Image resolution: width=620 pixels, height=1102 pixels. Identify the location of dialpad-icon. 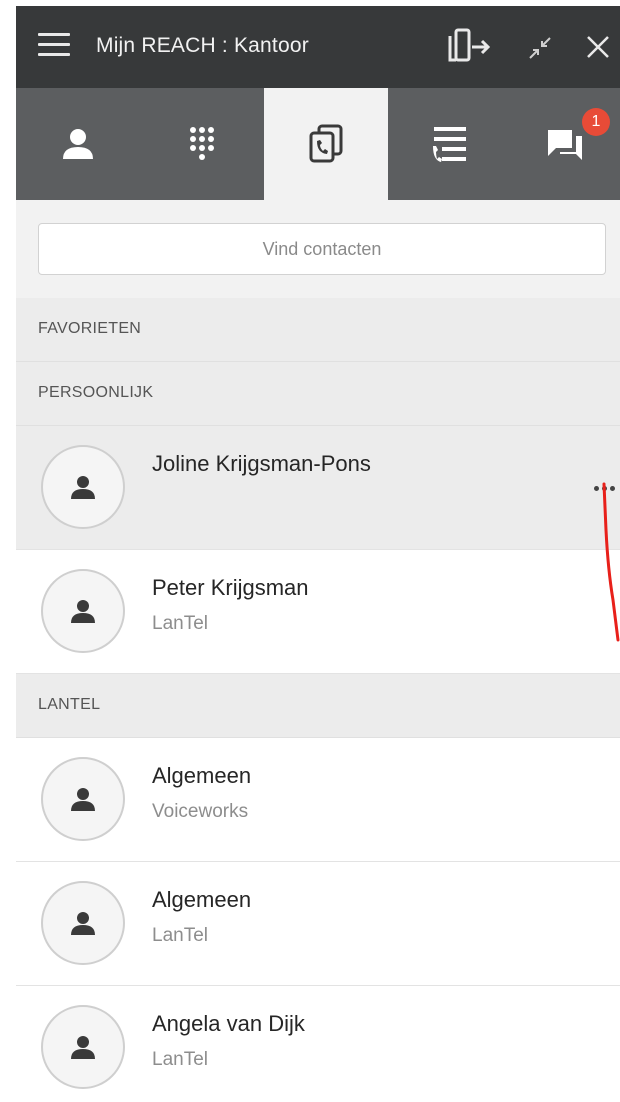
(202, 143).